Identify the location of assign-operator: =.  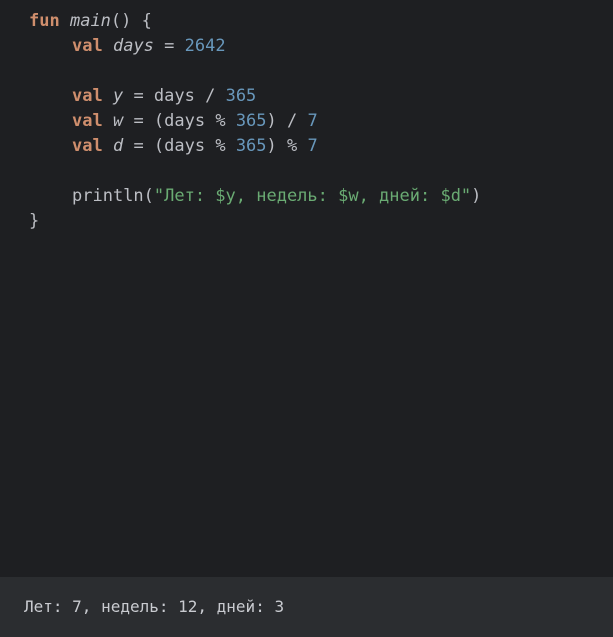
(169, 46).